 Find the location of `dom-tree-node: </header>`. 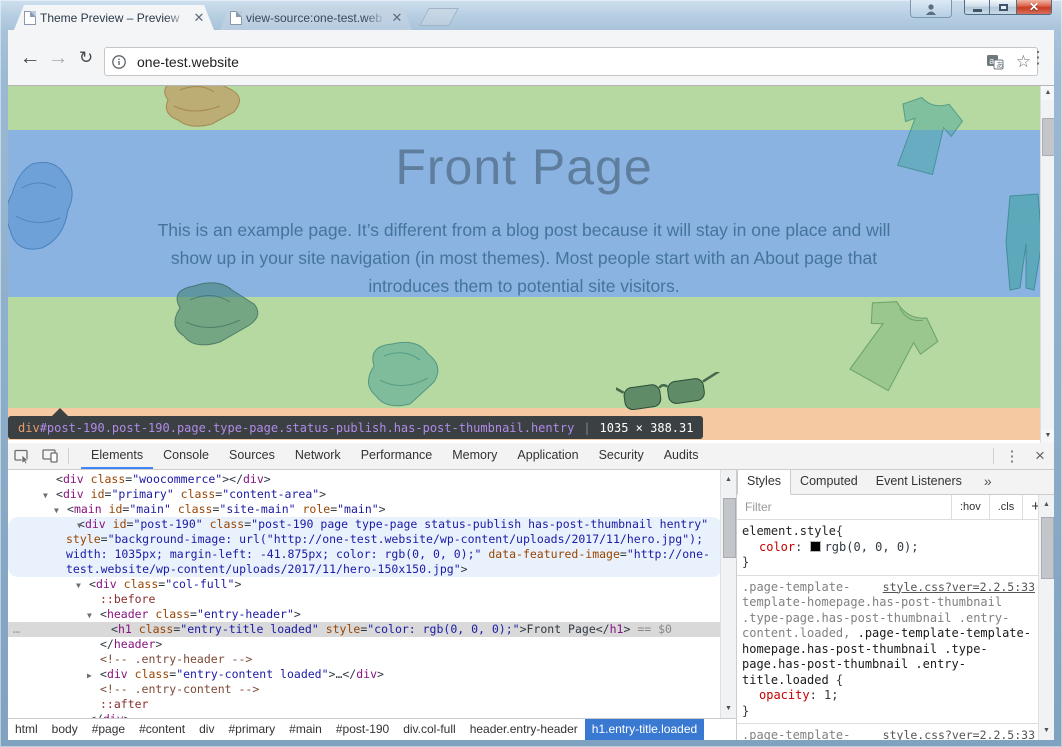

dom-tree-node: </header> is located at coordinates (364, 644).